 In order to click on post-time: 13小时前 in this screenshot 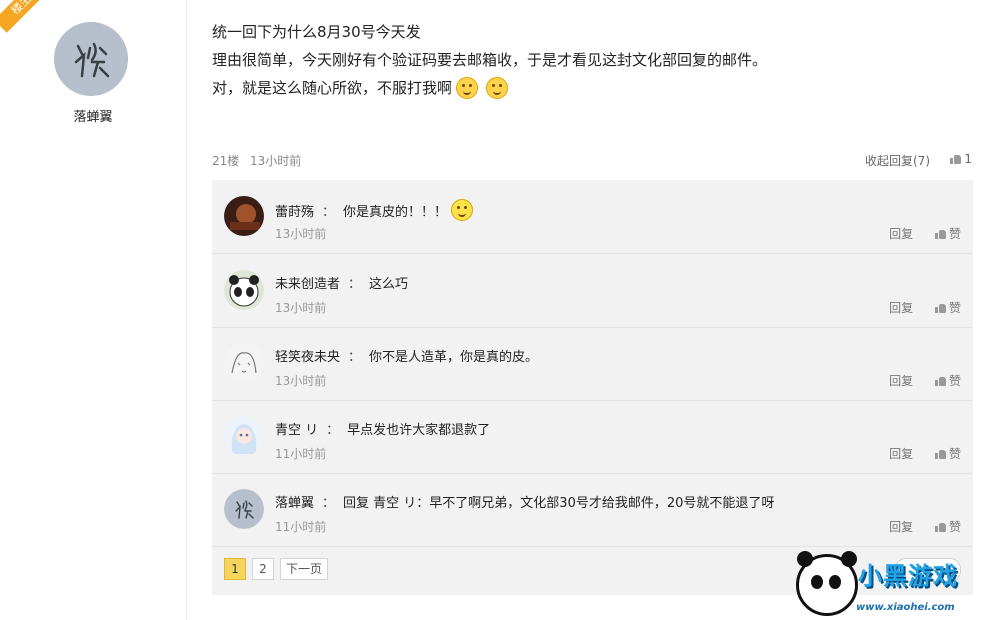, I will do `click(276, 161)`.